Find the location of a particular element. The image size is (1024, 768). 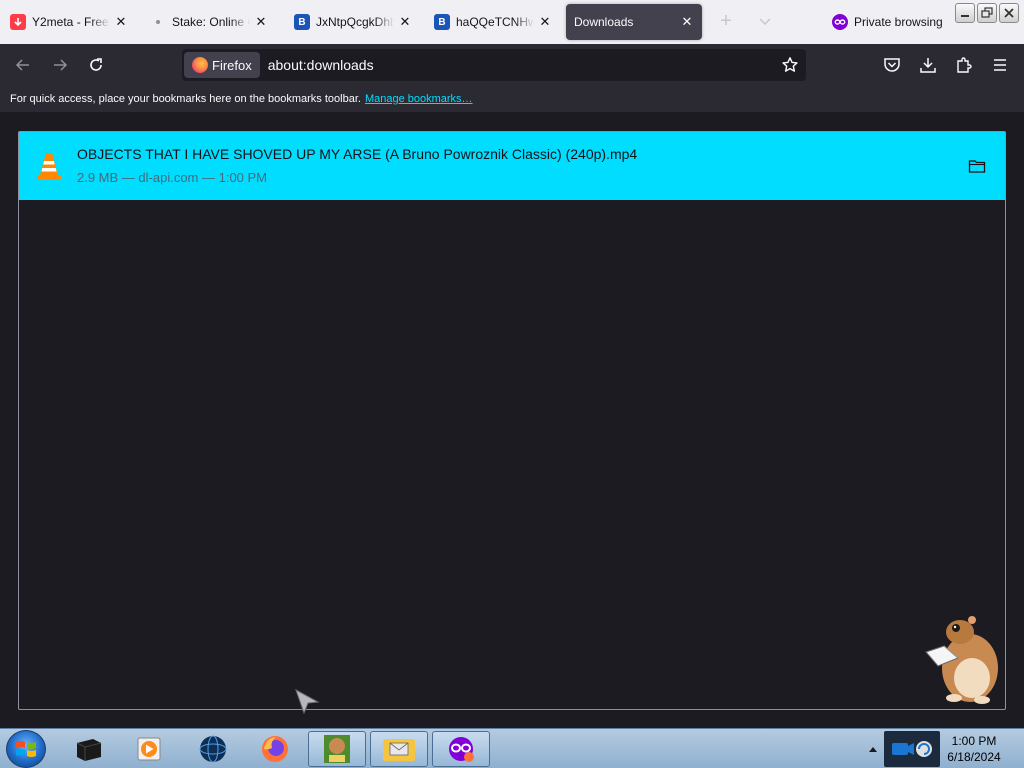

tab-downloads: Downloads ✕ is located at coordinates (634, 22).